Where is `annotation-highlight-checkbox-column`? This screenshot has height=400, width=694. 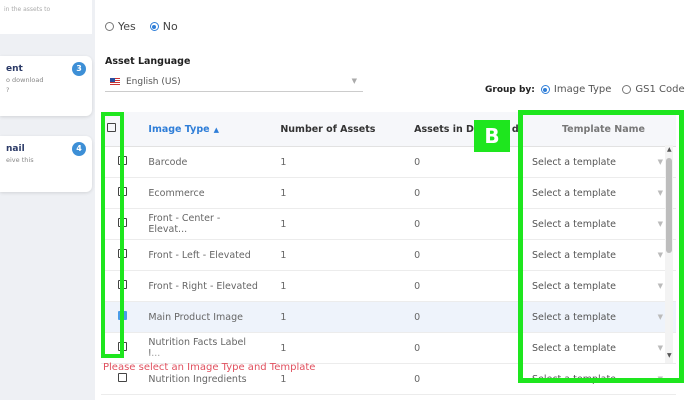 annotation-highlight-checkbox-column is located at coordinates (112, 235).